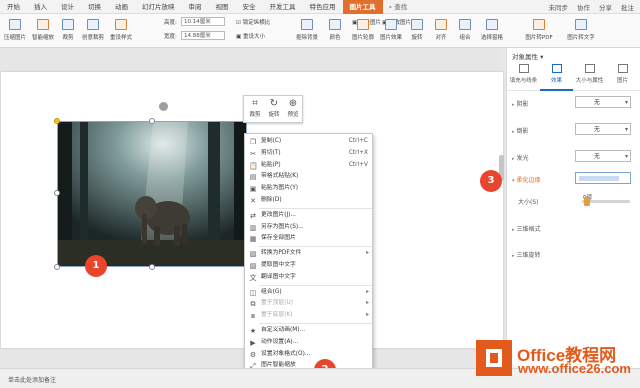  I want to click on panel-tab-3: 图片, so click(622, 76).